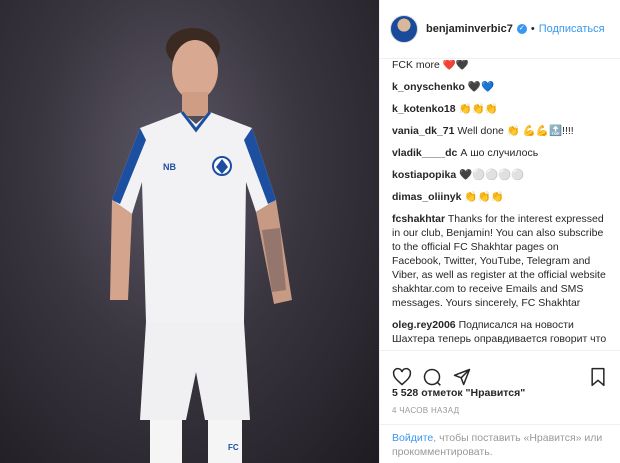 The image size is (620, 463). I want to click on comment-text: 🖤💙, so click(481, 87).